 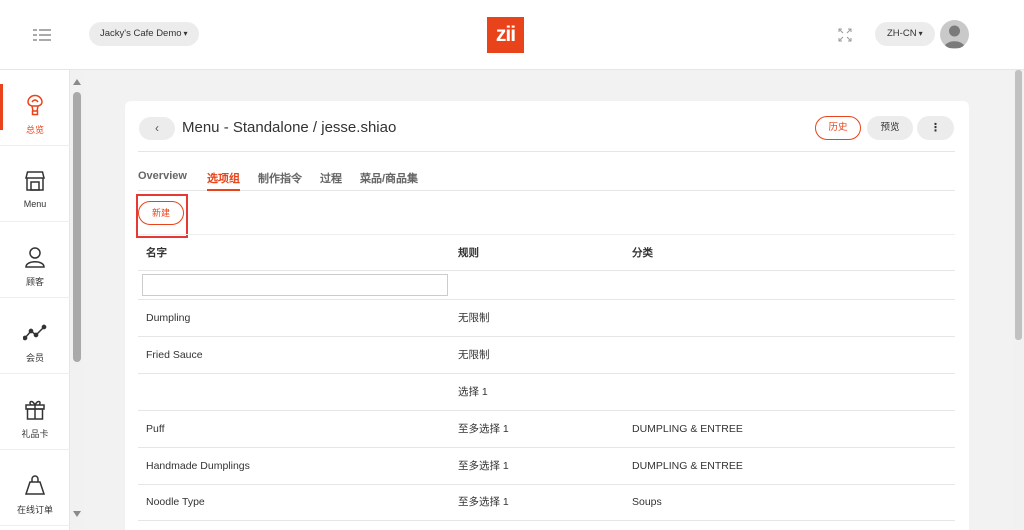 I want to click on sidebar-item-customers: 顾客, so click(x=35, y=260).